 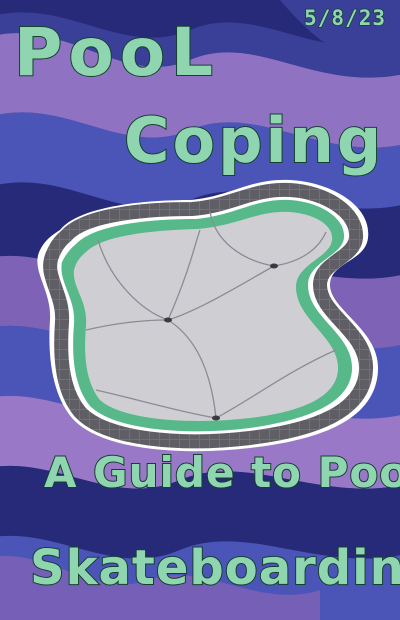 I want to click on title-line-2: Coping, so click(x=254, y=140).